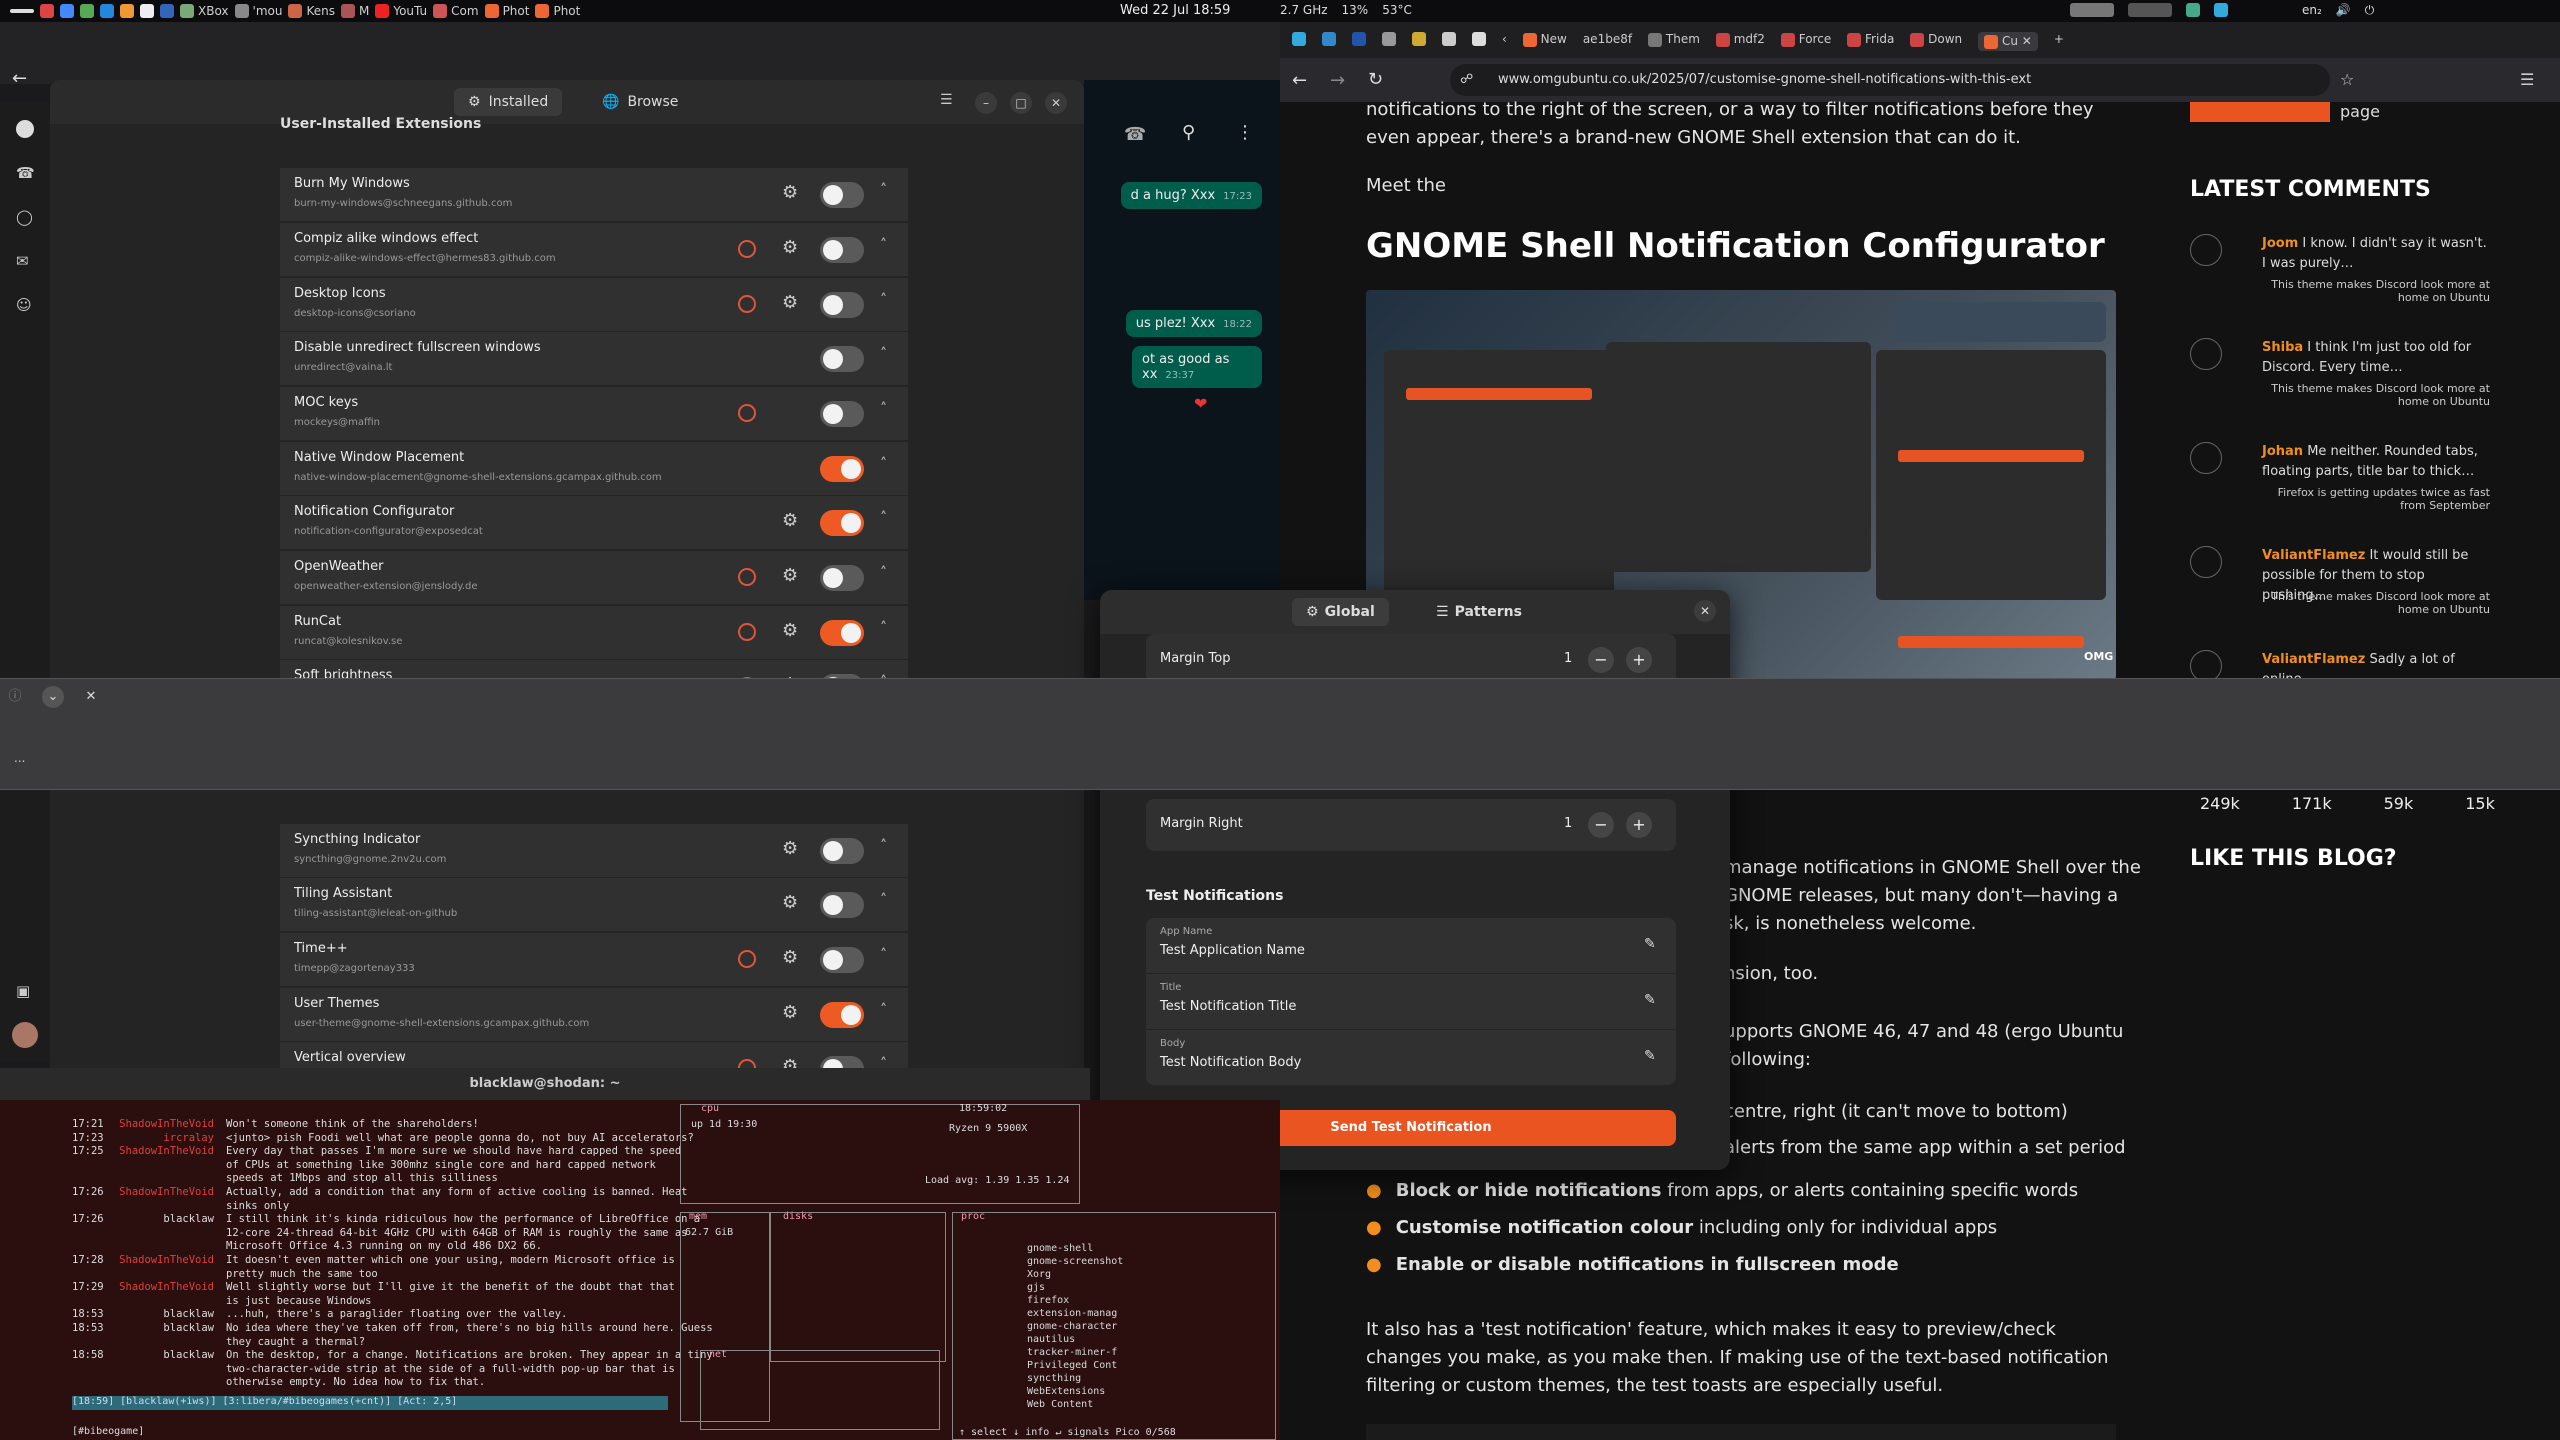 This screenshot has width=2560, height=1440. Describe the element at coordinates (258, 11) in the screenshot. I see `panel-tab: 'mou` at that location.